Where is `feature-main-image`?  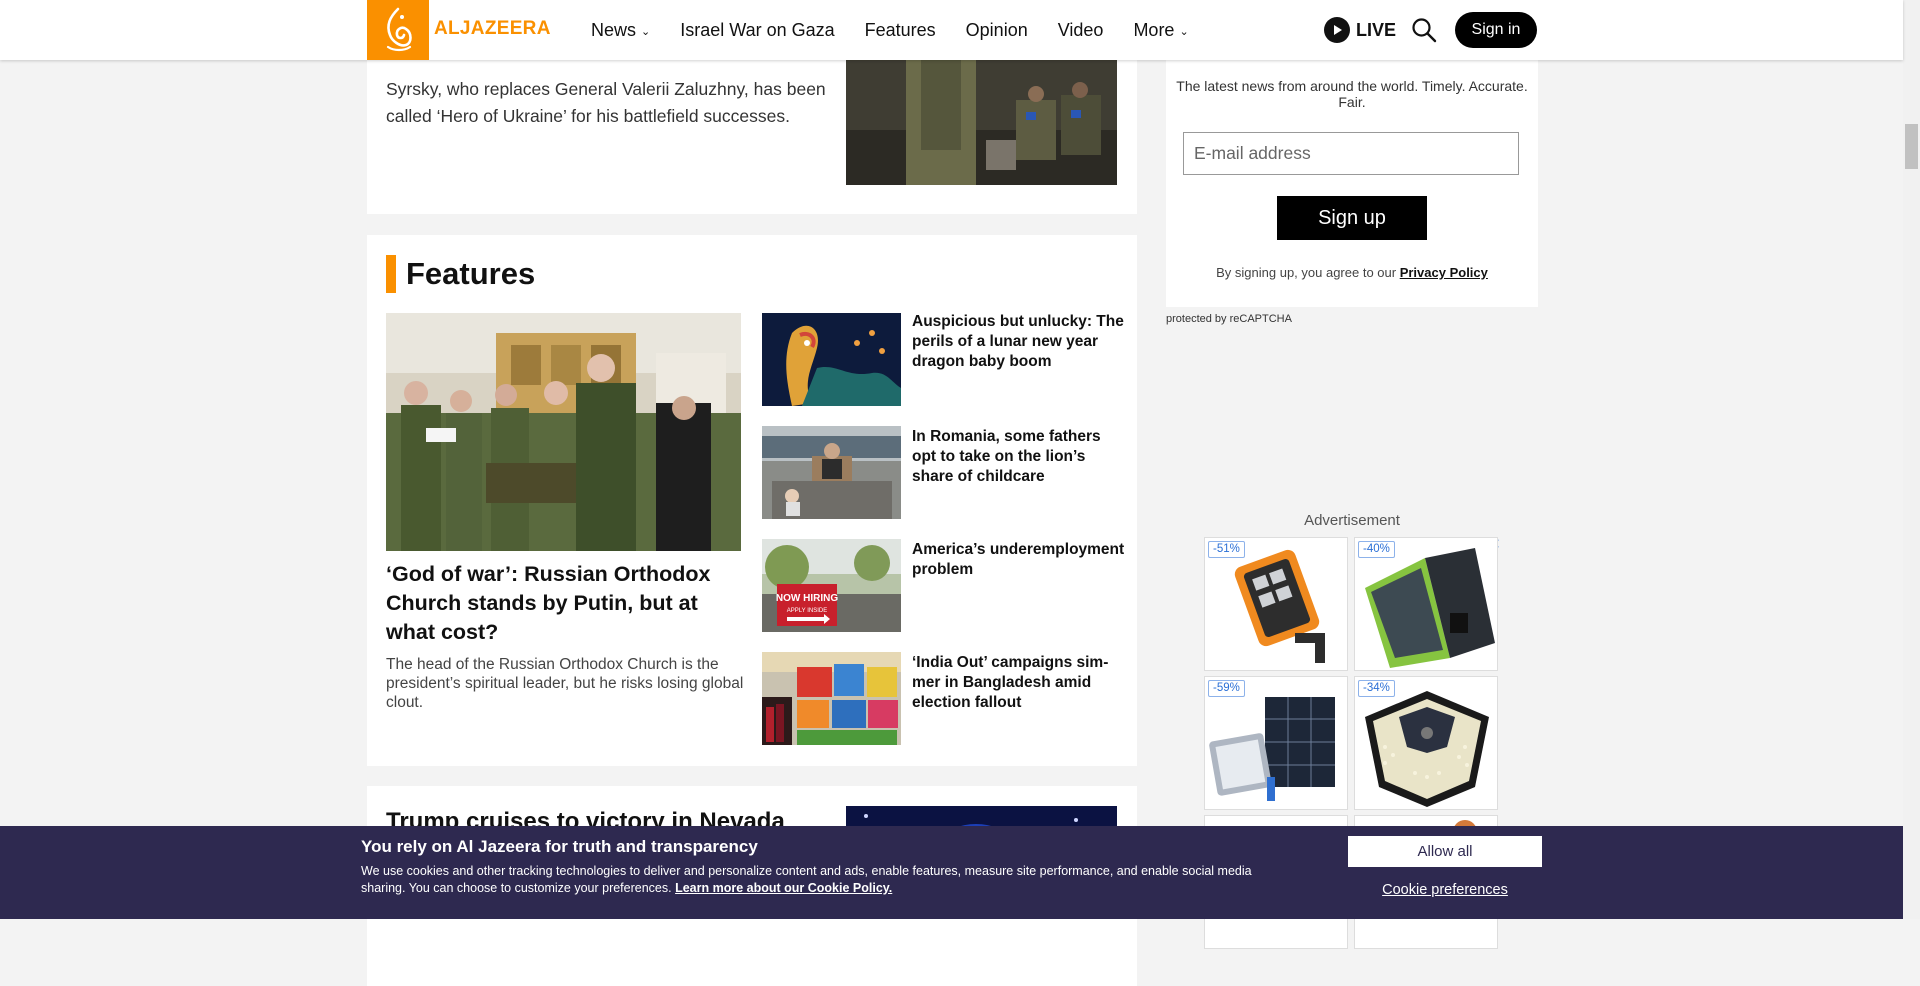
feature-main-image is located at coordinates (563, 432).